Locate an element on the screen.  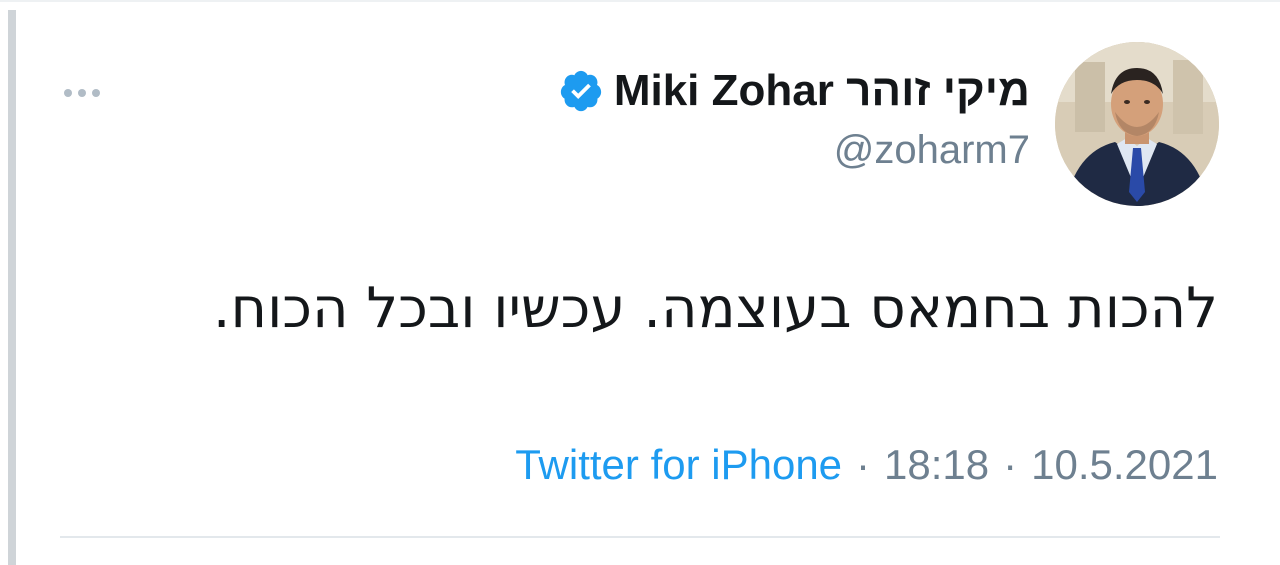
top-divider is located at coordinates (640, 1).